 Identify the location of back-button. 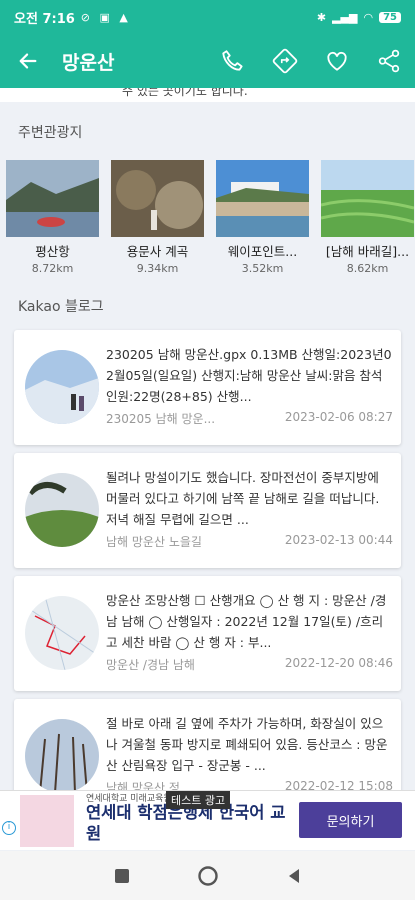
(28, 61).